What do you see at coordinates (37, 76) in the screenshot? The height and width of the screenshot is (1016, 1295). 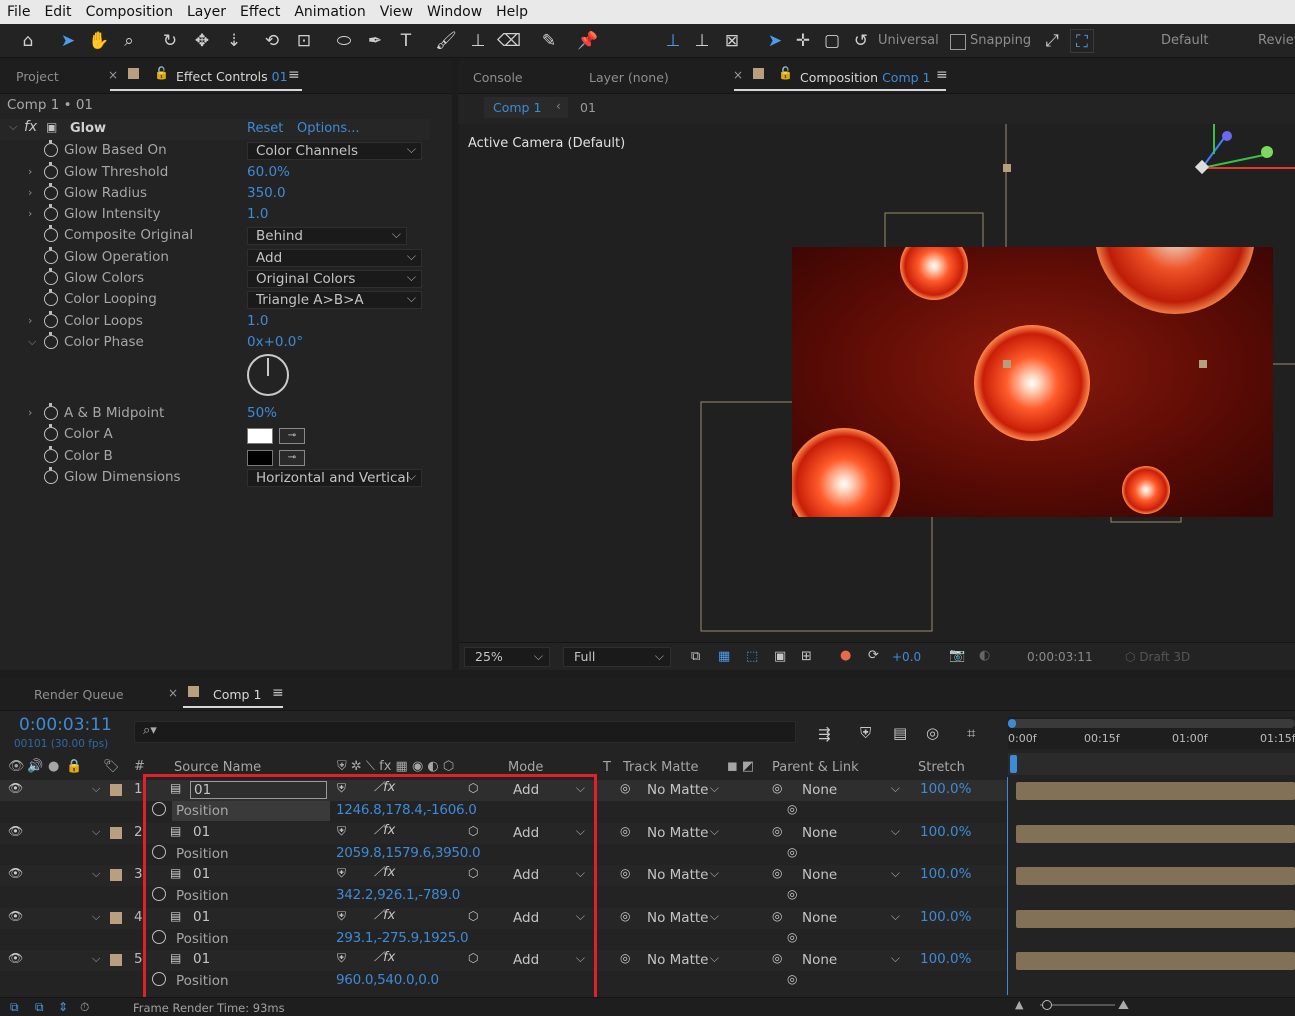 I see `tab-project: Project` at bounding box center [37, 76].